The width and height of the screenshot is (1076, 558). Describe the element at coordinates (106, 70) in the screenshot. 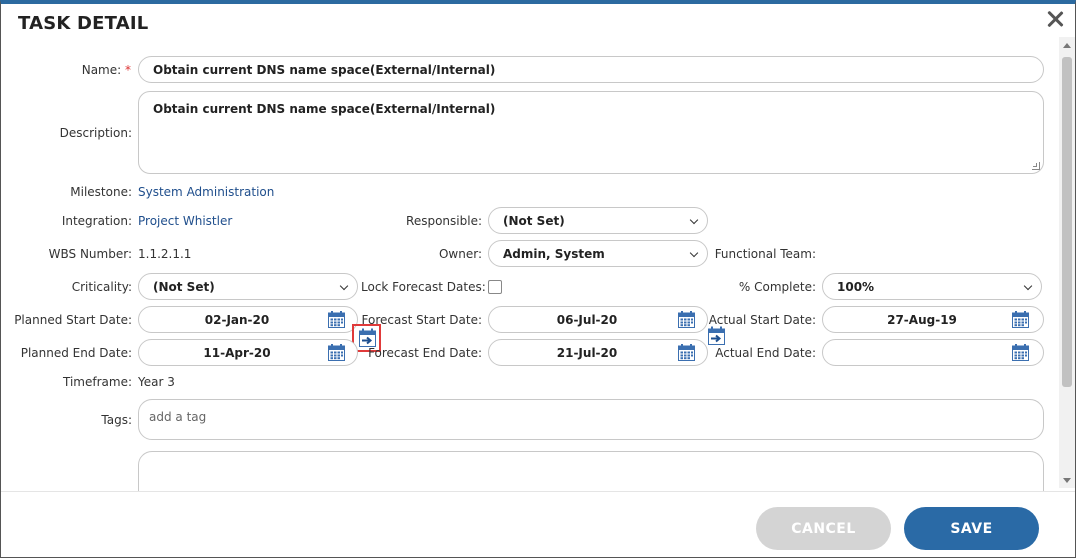

I see `name-label: Name: *` at that location.